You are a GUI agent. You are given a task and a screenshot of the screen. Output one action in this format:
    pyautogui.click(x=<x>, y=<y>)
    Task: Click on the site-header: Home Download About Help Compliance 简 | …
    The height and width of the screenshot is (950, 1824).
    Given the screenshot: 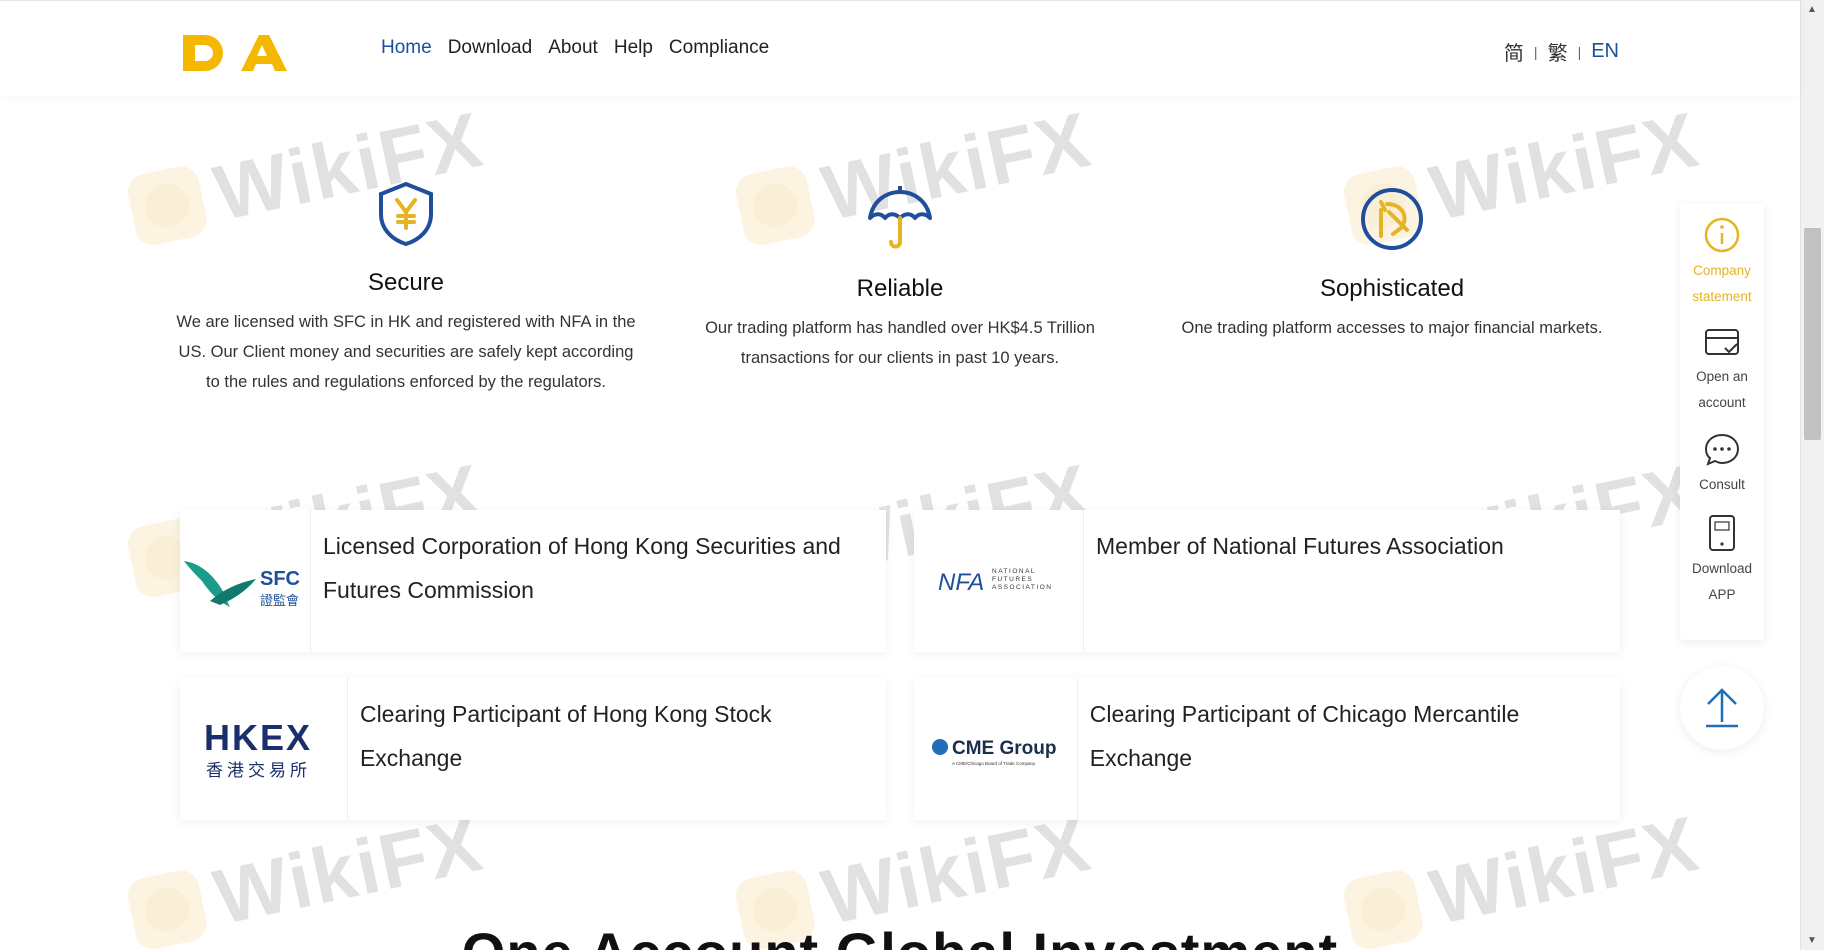 What is the action you would take?
    pyautogui.click(x=900, y=48)
    